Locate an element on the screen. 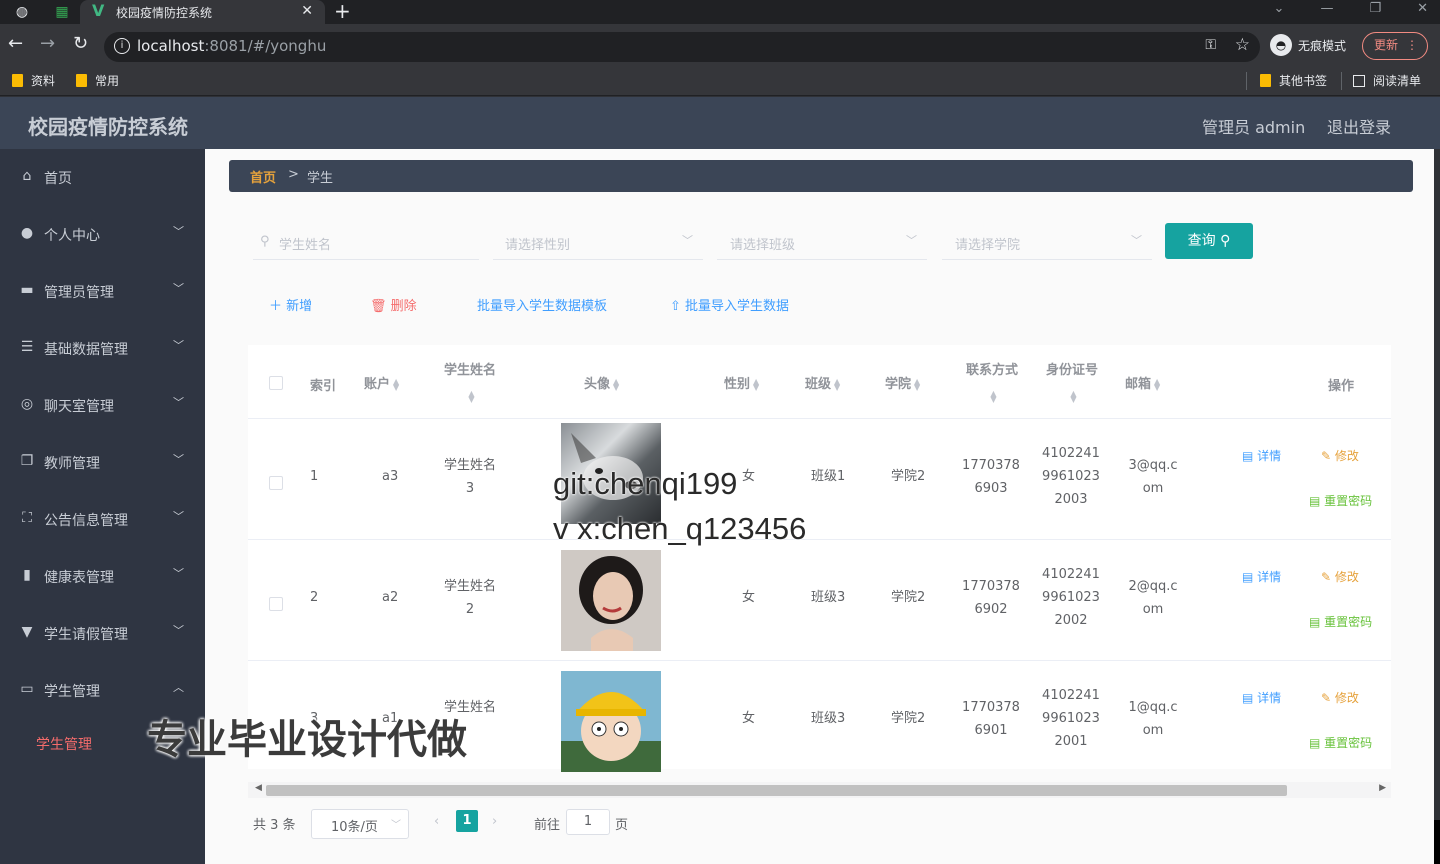  col-label: 班级 is located at coordinates (818, 384).